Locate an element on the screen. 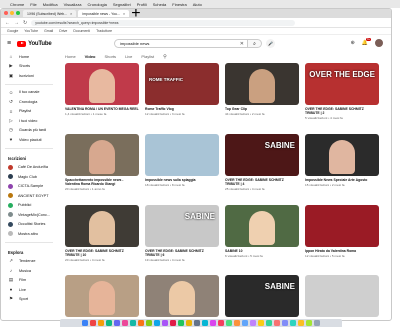 The height and width of the screenshot is (327, 400). menubar-item: Aiuto is located at coordinates (197, 4).